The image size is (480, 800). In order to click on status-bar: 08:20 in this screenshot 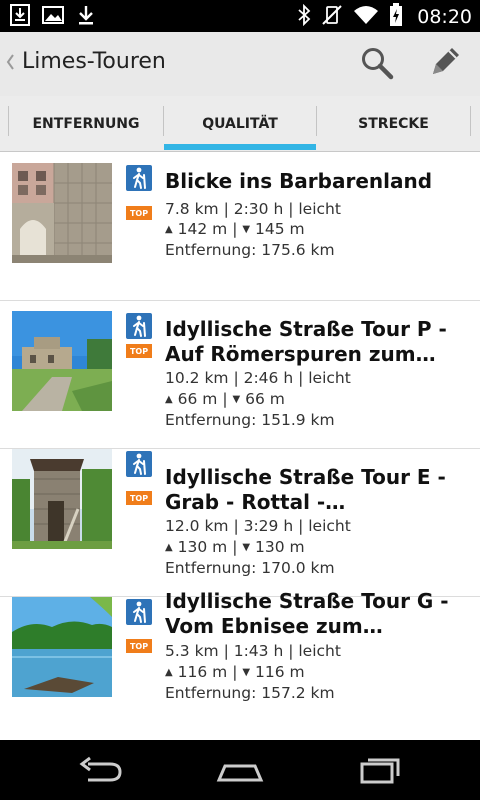, I will do `click(240, 16)`.